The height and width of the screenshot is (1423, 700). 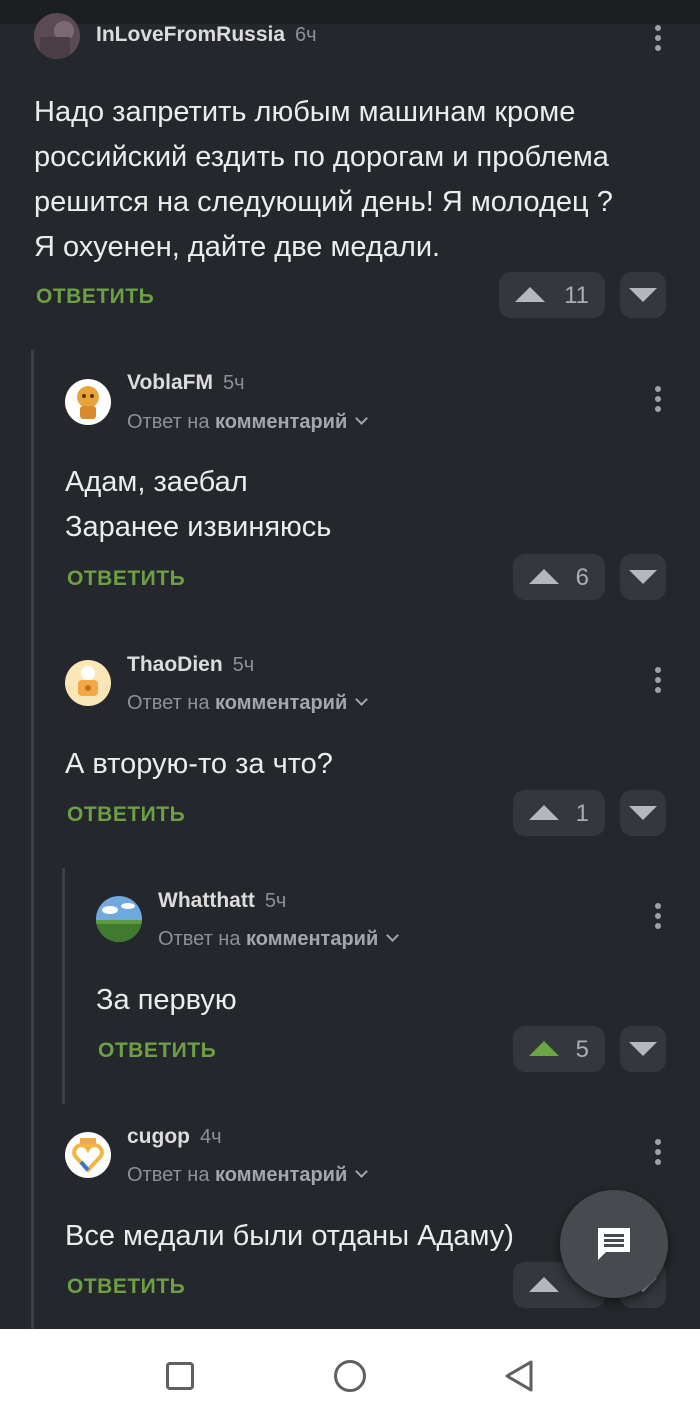 What do you see at coordinates (552, 295) in the screenshot?
I see `upvote-button: 11` at bounding box center [552, 295].